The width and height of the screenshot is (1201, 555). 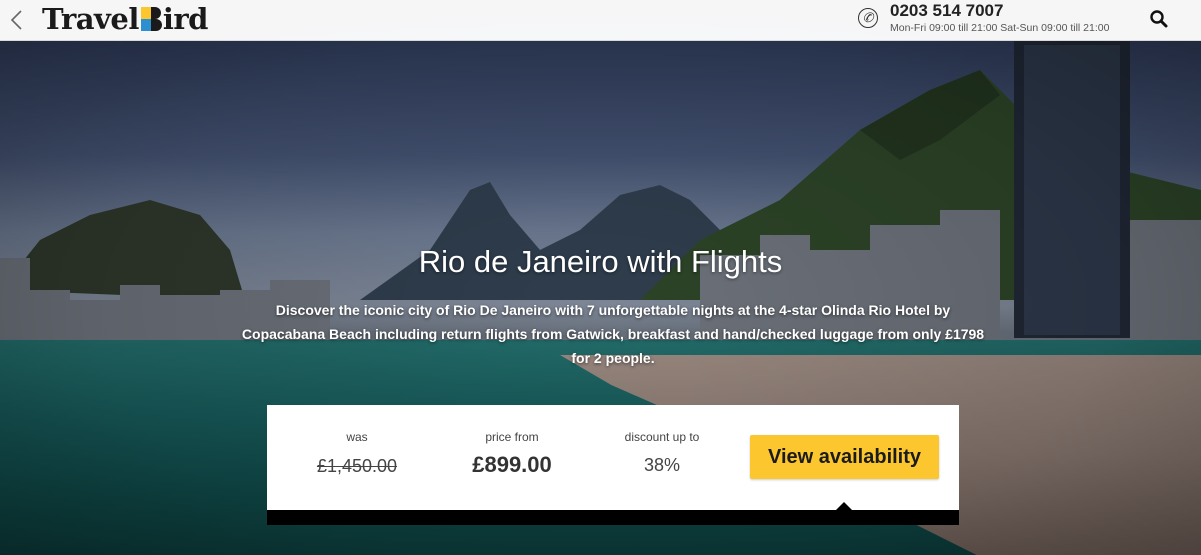 What do you see at coordinates (90, 19) in the screenshot?
I see `logo-text-left: Travel` at bounding box center [90, 19].